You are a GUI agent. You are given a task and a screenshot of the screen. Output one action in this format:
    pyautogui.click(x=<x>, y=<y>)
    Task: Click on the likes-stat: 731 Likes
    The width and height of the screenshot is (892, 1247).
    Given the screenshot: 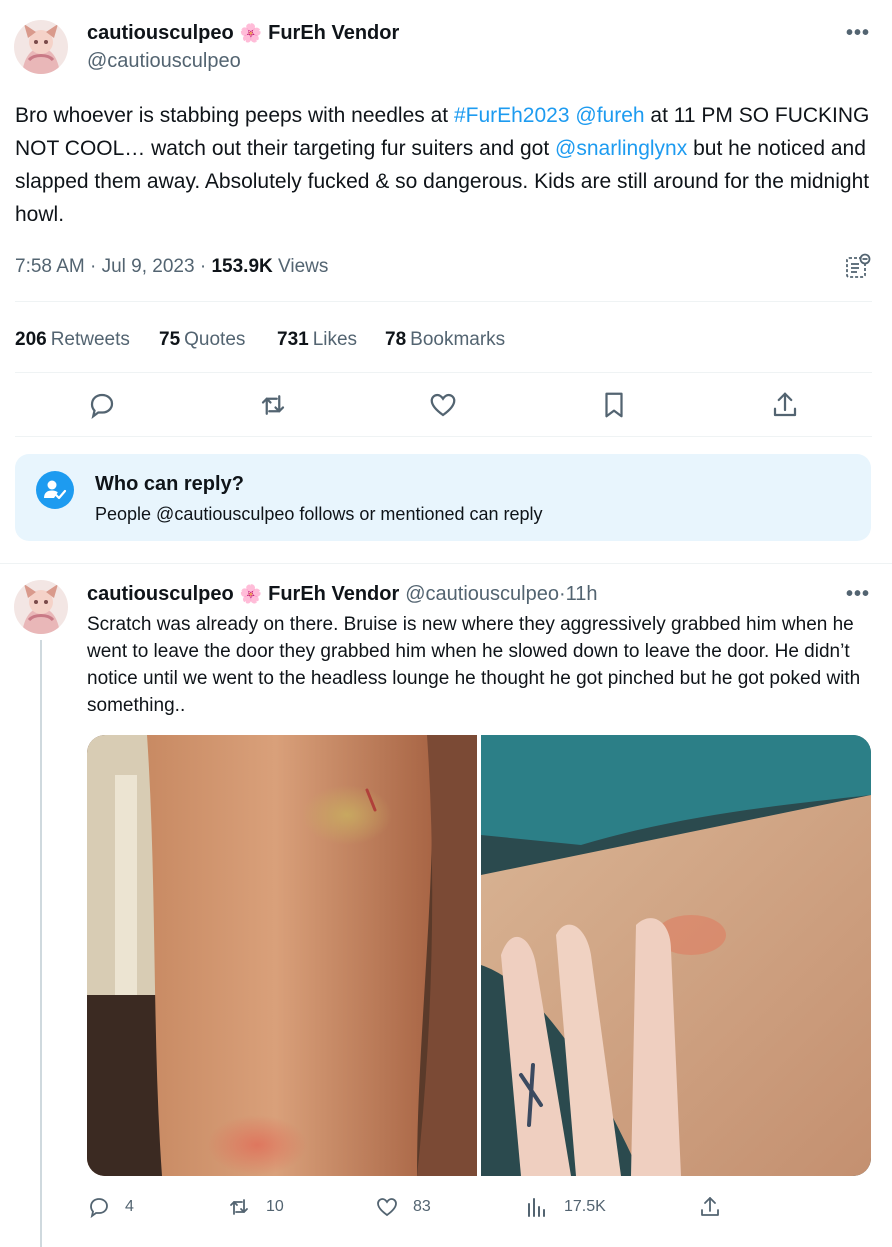 What is the action you would take?
    pyautogui.click(x=317, y=340)
    